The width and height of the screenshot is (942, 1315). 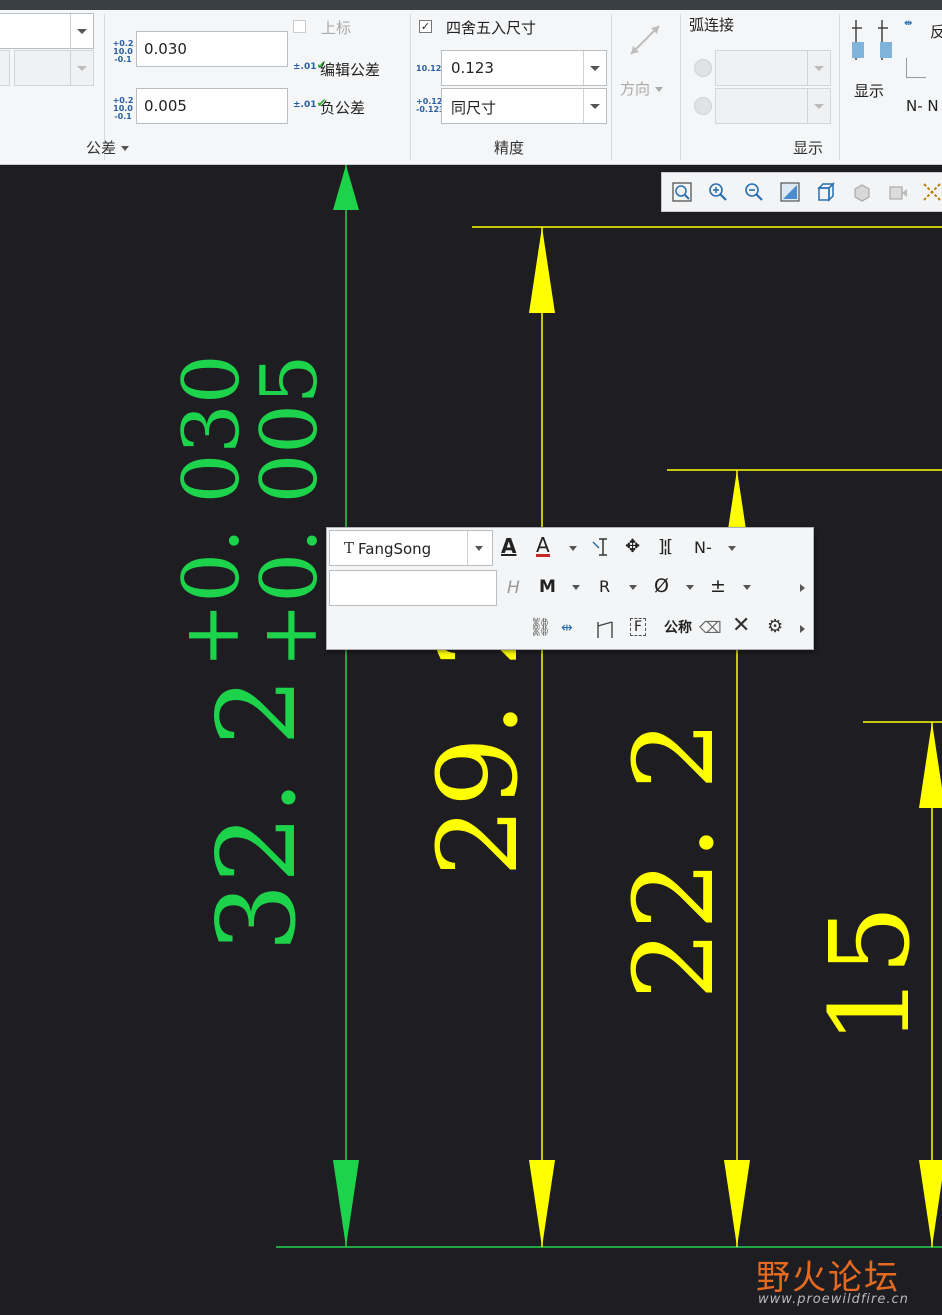 What do you see at coordinates (524, 68) in the screenshot?
I see `decimal-places-combo: 0.123` at bounding box center [524, 68].